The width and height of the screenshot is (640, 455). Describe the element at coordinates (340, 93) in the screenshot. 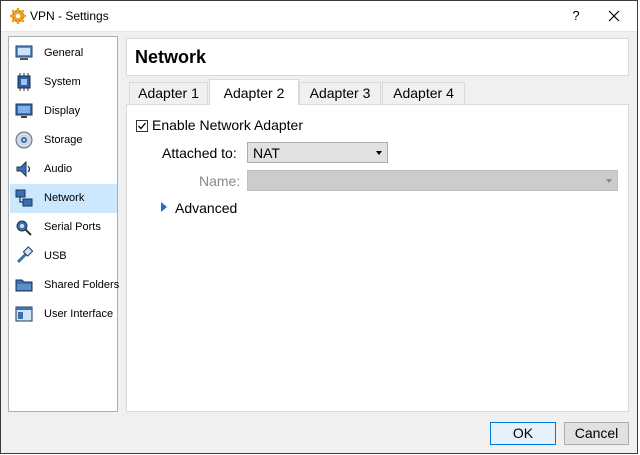

I see `tab-adapter-3: Adapter 3` at that location.